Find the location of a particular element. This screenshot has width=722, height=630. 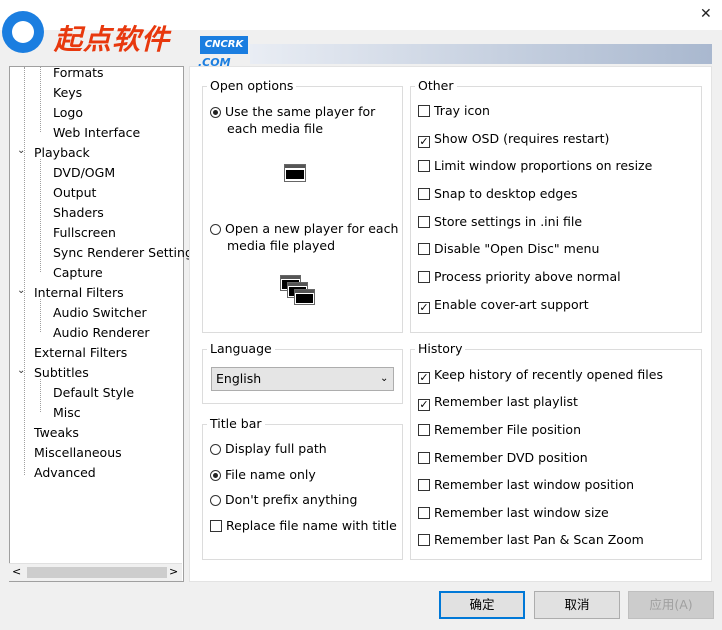

tree-item-keys: Keys is located at coordinates (67, 93).